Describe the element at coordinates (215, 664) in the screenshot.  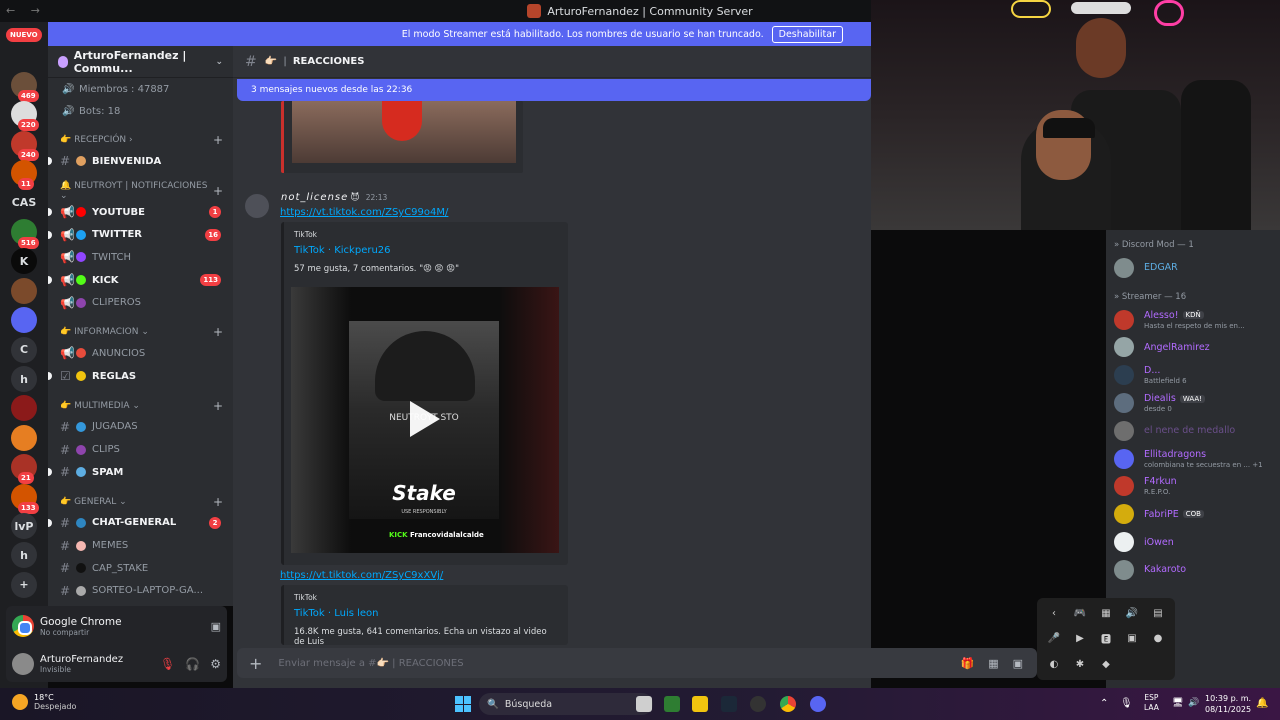
I see `gear-icon: ⚙` at that location.